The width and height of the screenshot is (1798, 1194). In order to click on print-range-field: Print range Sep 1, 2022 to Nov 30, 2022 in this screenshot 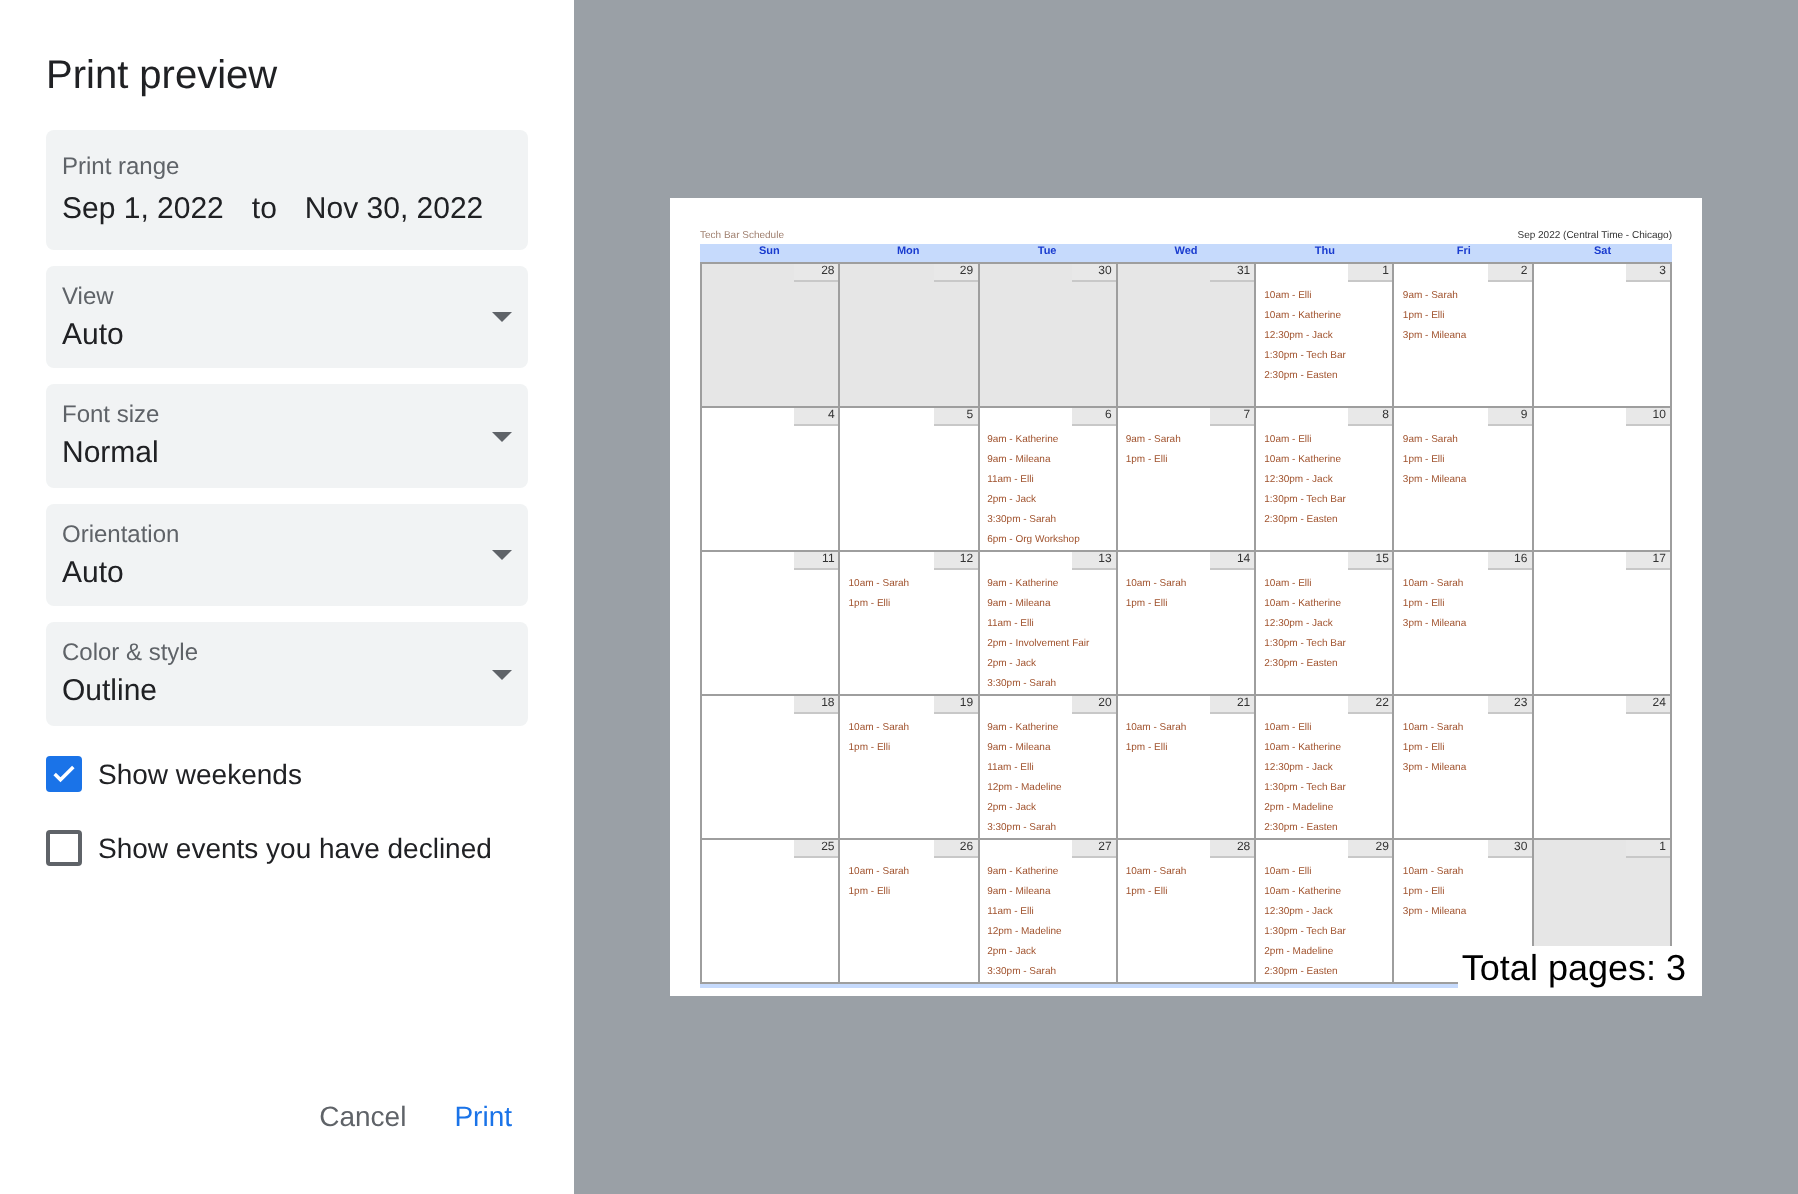, I will do `click(287, 189)`.